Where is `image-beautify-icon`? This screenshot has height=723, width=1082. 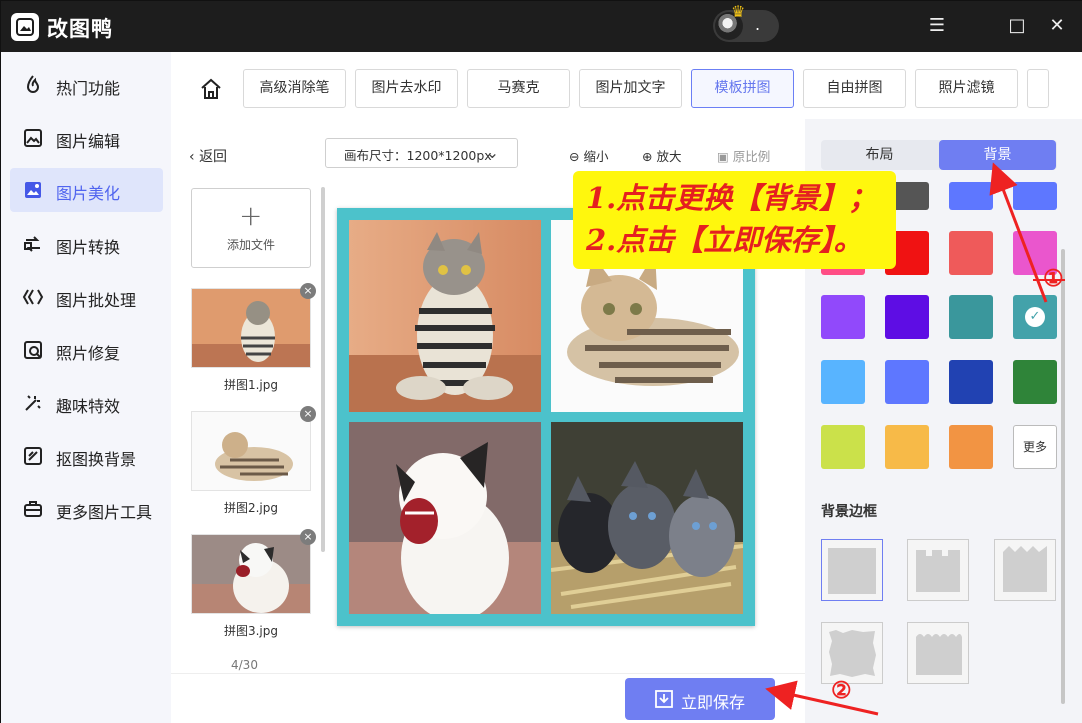
image-beautify-icon is located at coordinates (33, 190).